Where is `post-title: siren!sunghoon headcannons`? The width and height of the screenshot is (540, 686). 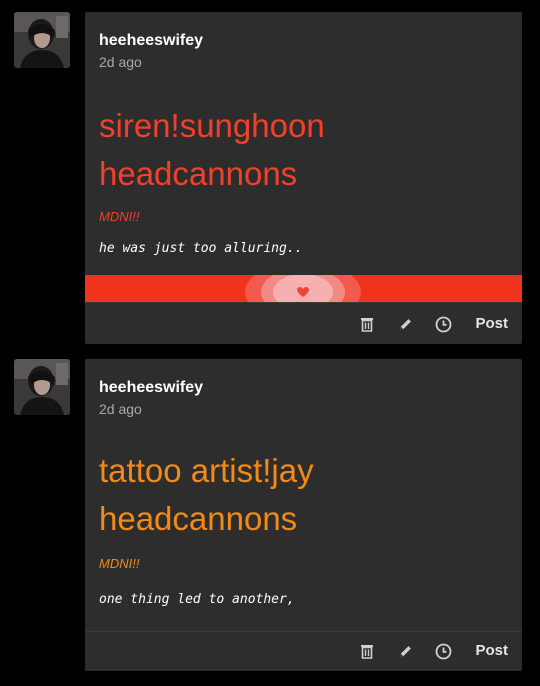 post-title: siren!sunghoon headcannons is located at coordinates (299, 150).